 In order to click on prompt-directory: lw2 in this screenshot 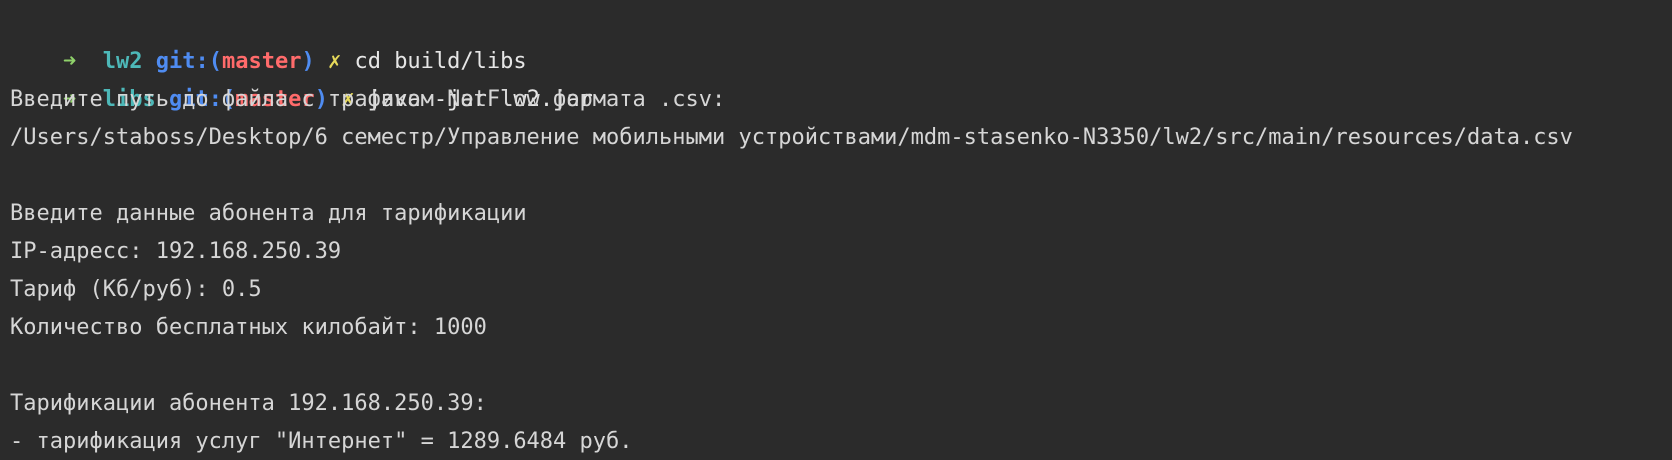, I will do `click(122, 61)`.